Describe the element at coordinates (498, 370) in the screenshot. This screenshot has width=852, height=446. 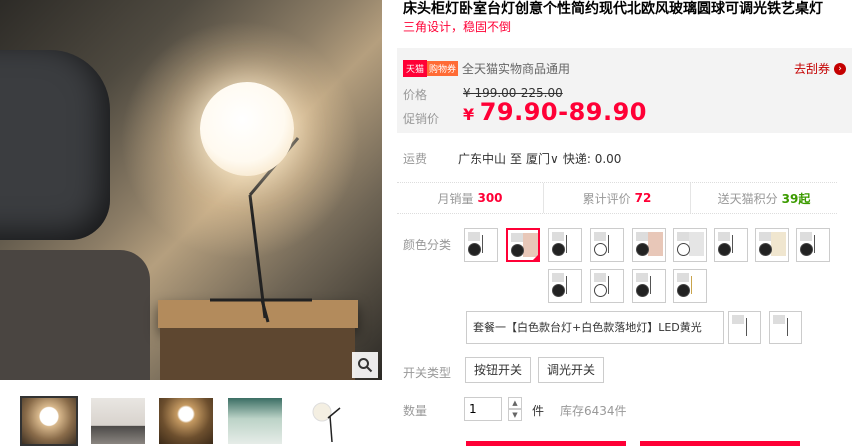
I see `switch-option-button: 按钮开关` at that location.